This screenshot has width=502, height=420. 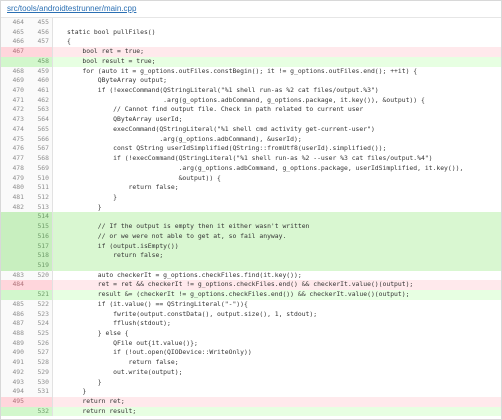 I want to click on old-line-number: 481, so click(x=14, y=197).